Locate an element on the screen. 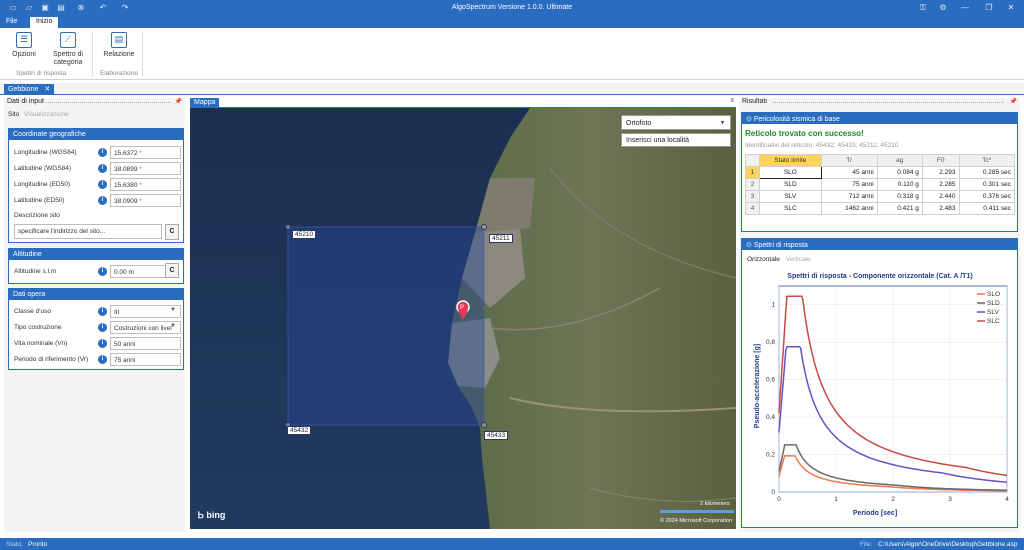  spectrum-chart-icon: ⟋ is located at coordinates (68, 40).